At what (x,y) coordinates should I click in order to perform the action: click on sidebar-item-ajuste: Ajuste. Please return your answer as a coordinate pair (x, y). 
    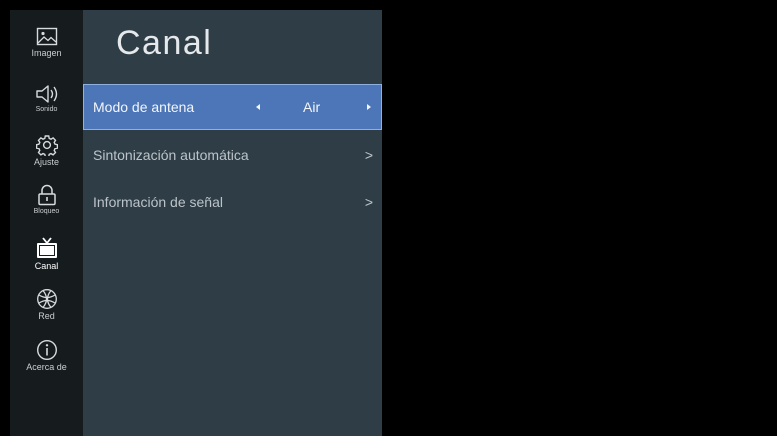
    Looking at the image, I should click on (46, 160).